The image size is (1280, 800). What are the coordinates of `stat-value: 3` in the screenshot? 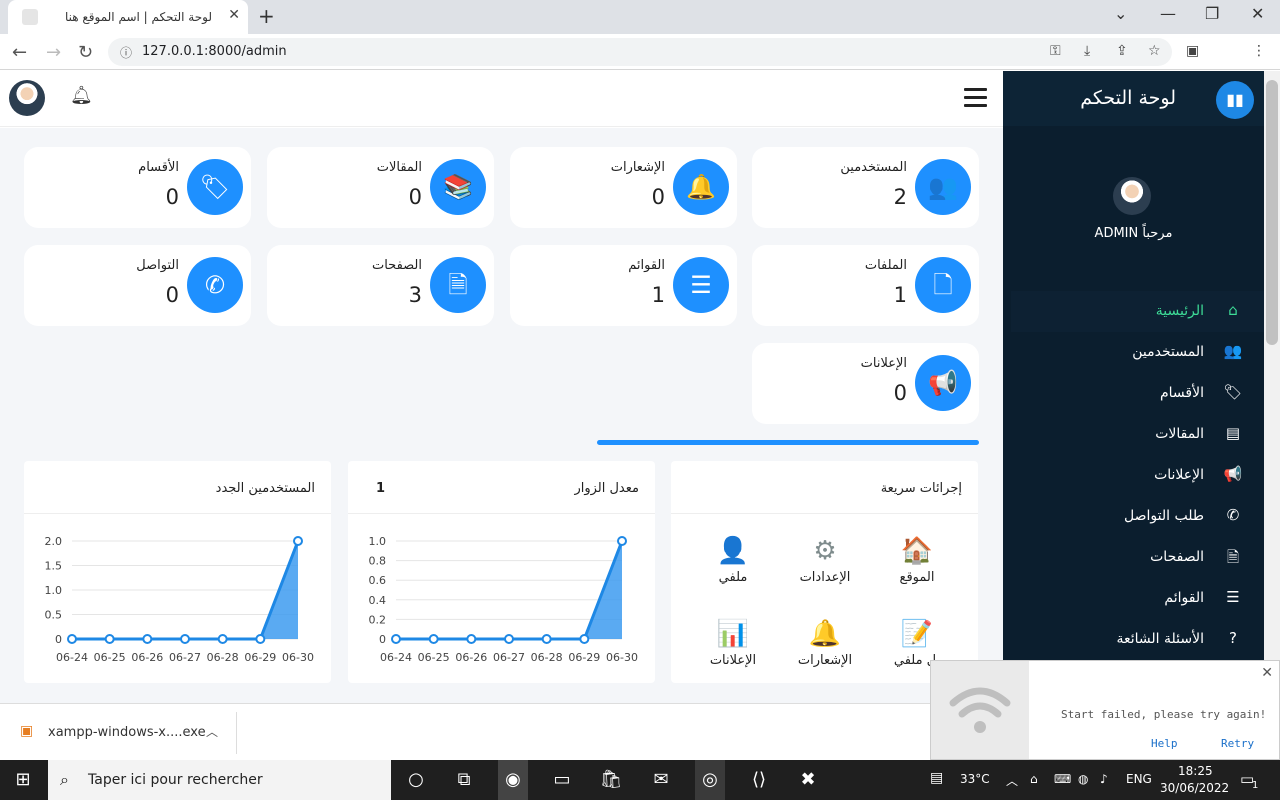 It's located at (415, 295).